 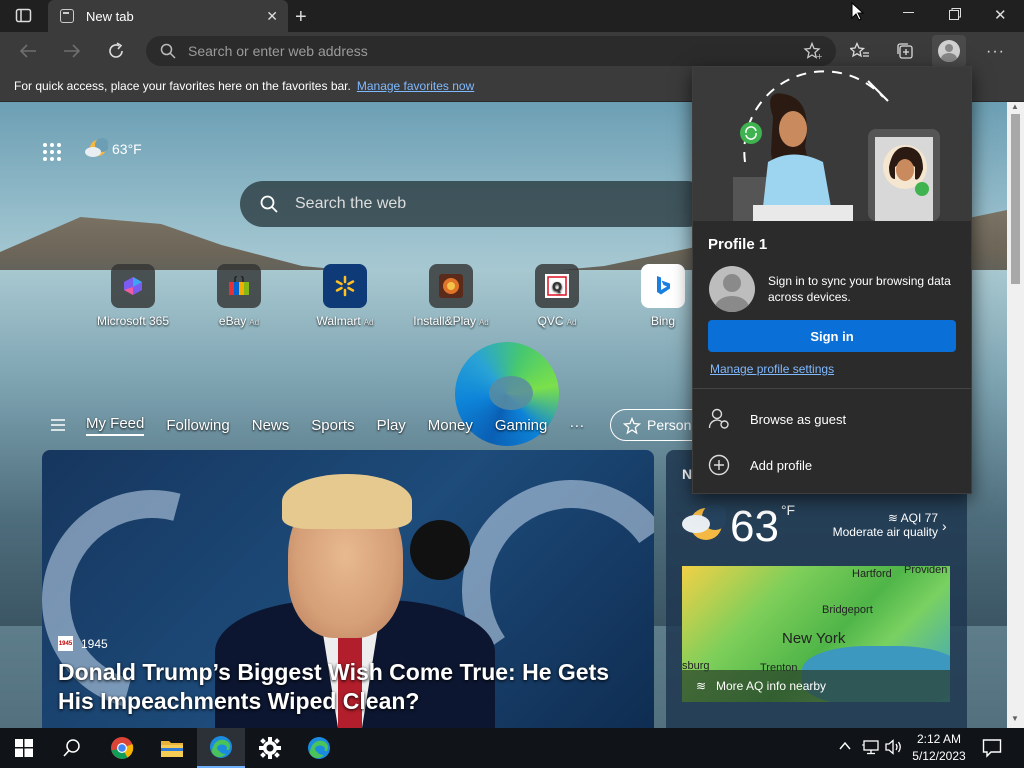 What do you see at coordinates (24, 748) in the screenshot?
I see `start-button` at bounding box center [24, 748].